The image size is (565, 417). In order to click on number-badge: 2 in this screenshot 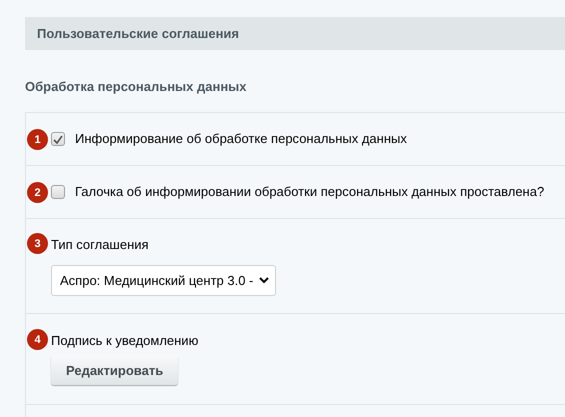, I will do `click(37, 192)`.